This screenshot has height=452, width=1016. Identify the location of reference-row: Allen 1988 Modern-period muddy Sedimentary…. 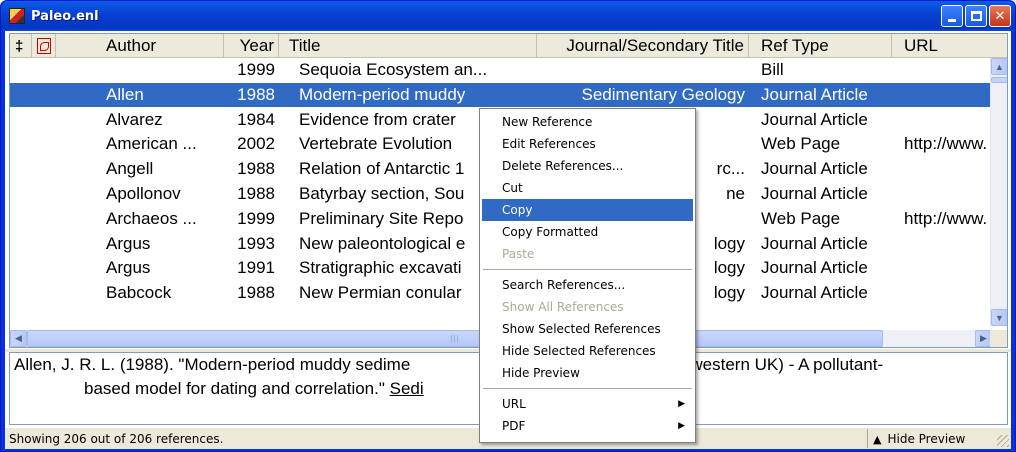
(500, 94).